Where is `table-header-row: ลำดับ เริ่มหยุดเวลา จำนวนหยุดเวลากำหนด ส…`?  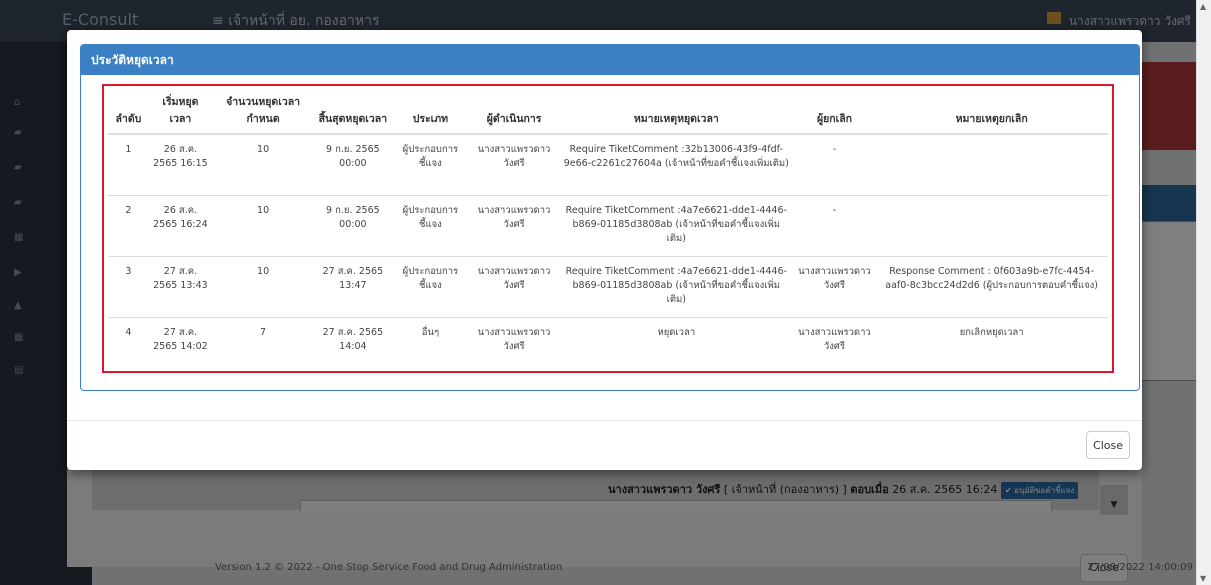 table-header-row: ลำดับ เริ่มหยุดเวลา จำนวนหยุดเวลากำหนด ส… is located at coordinates (608, 111).